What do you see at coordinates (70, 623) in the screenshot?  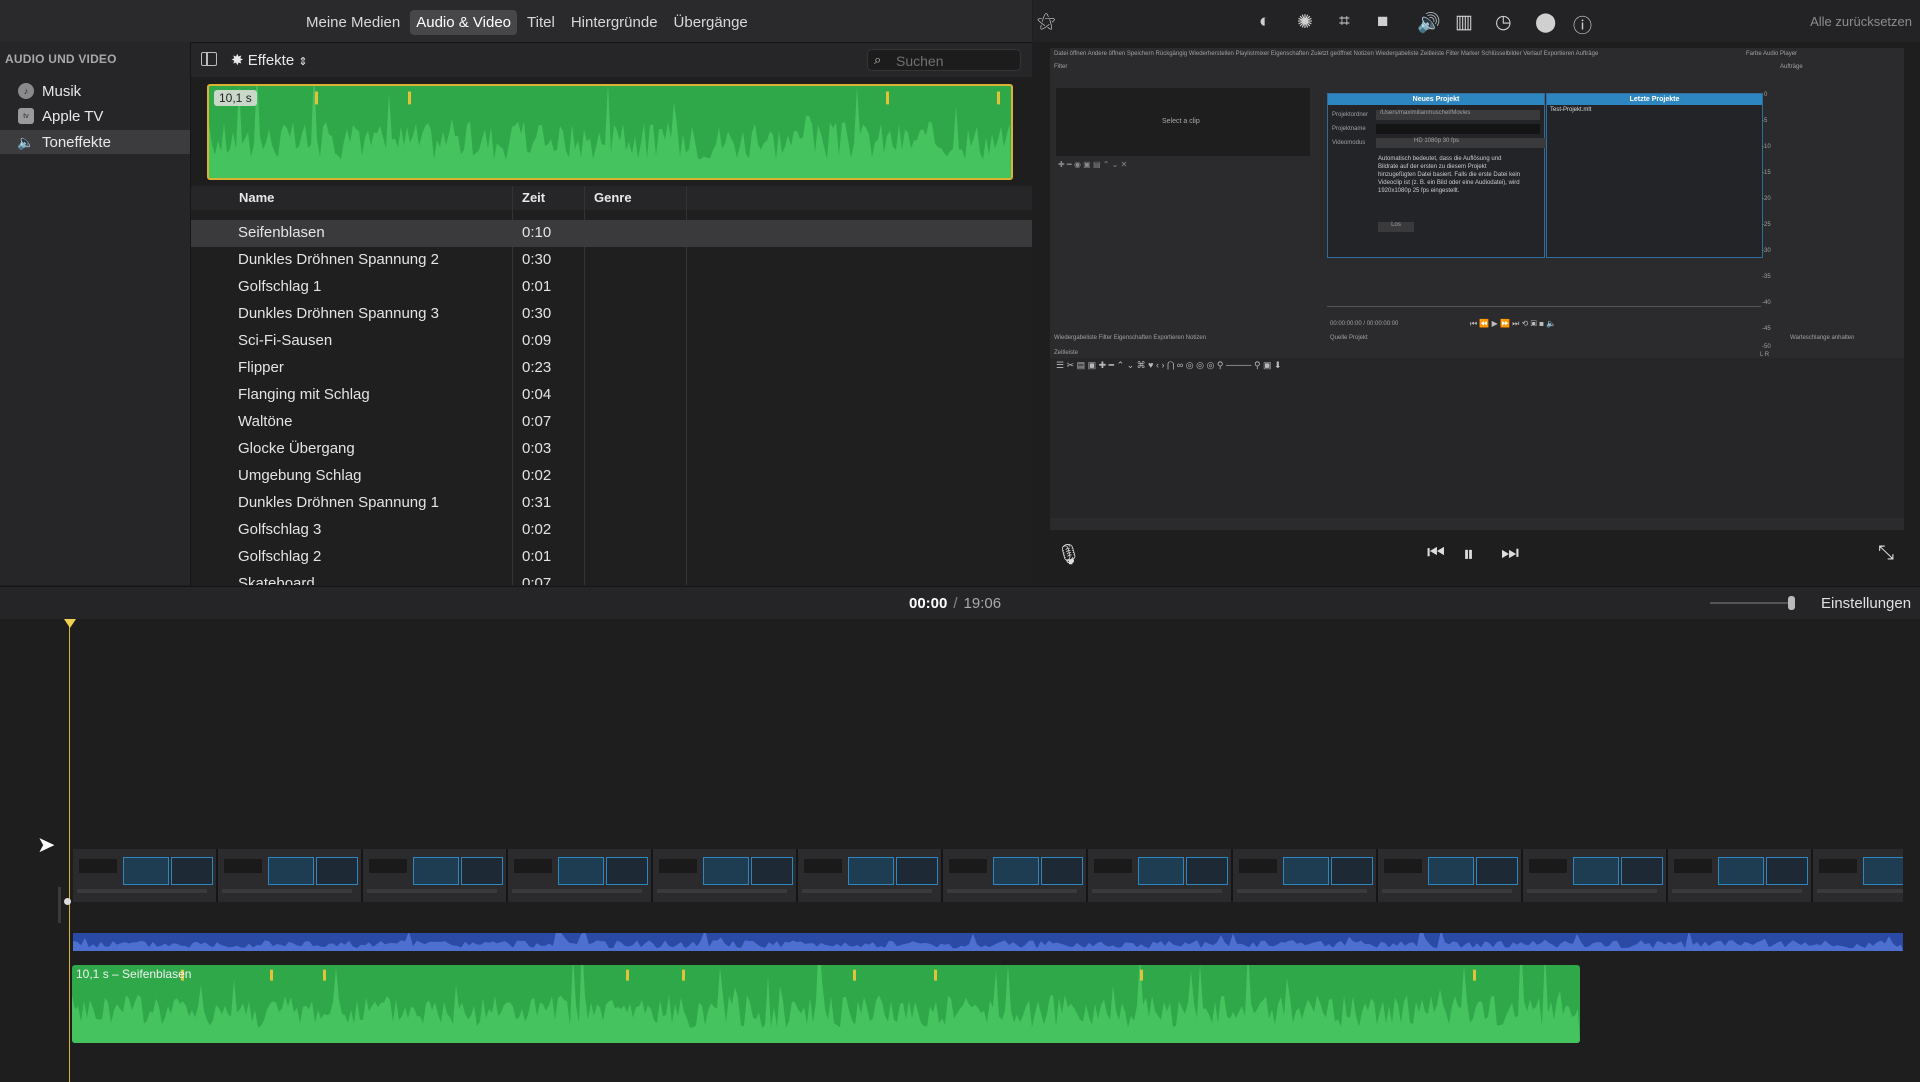 I see `playhead-handle` at bounding box center [70, 623].